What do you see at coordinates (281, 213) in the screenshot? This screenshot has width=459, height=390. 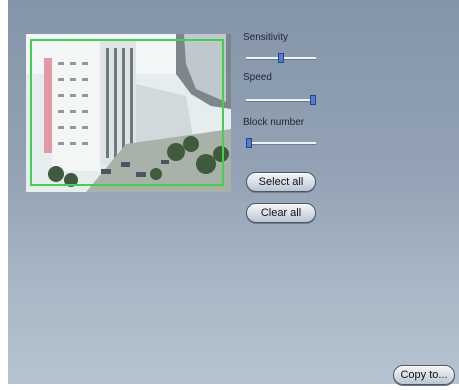 I see `clear-all-button: Clear all` at bounding box center [281, 213].